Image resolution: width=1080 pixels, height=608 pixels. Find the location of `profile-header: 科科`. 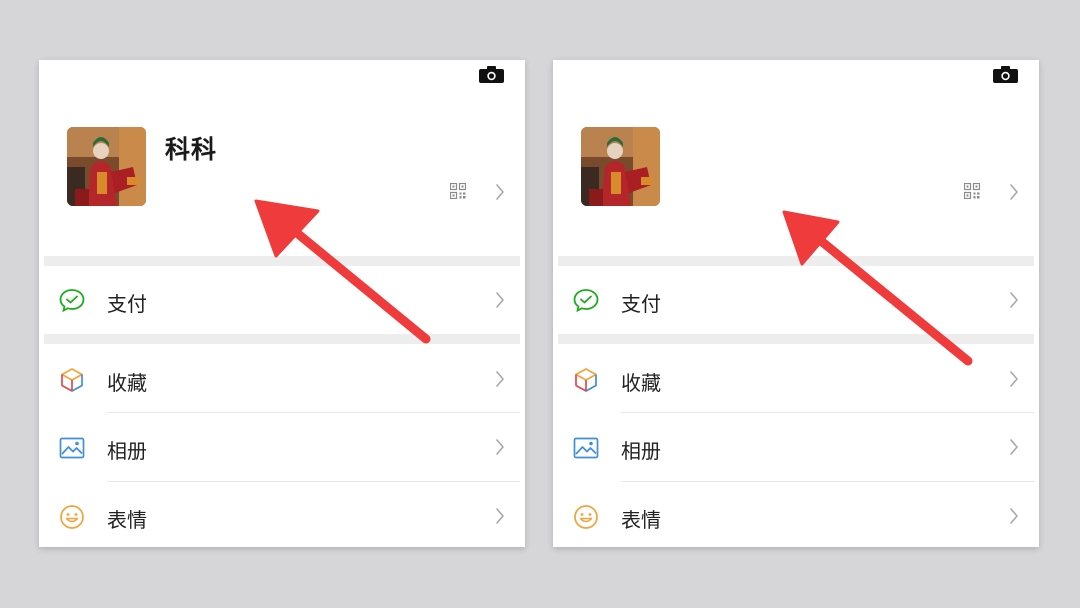

profile-header: 科科 is located at coordinates (282, 158).